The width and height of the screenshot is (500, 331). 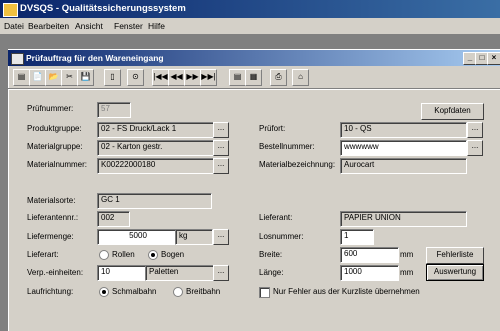 What do you see at coordinates (21, 77) in the screenshot?
I see `new-doc-icon: ▤` at bounding box center [21, 77].